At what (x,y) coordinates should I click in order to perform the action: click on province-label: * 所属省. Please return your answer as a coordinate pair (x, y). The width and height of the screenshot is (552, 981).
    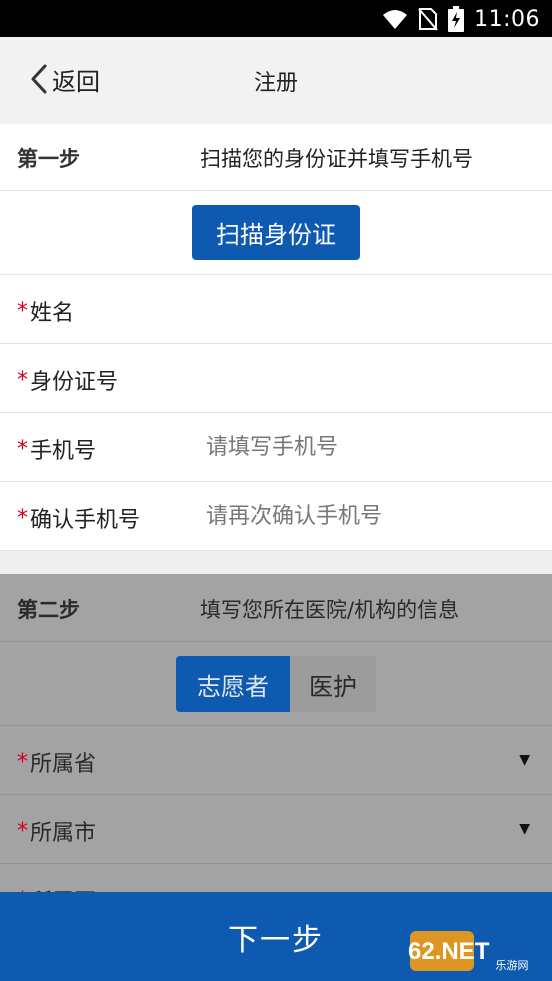
    Looking at the image, I should click on (56, 762).